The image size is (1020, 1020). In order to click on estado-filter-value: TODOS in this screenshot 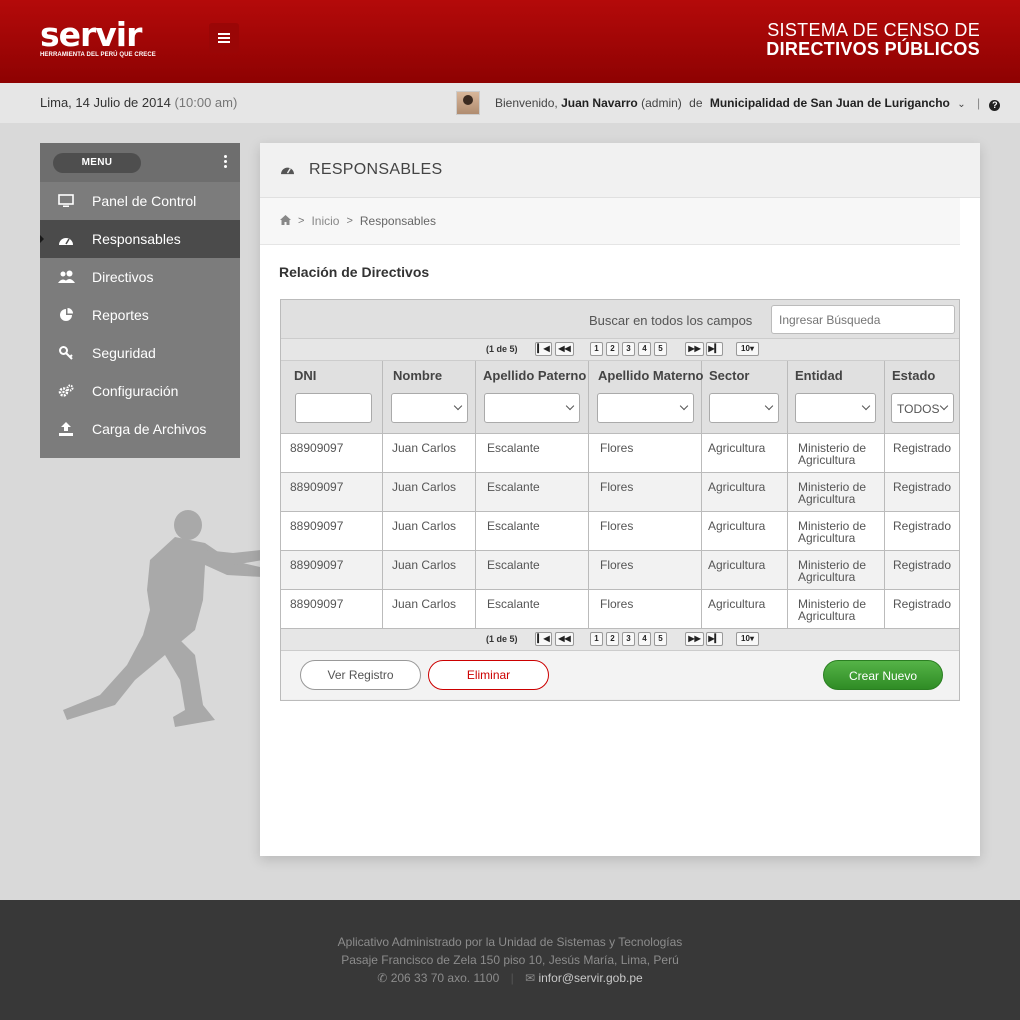, I will do `click(918, 409)`.